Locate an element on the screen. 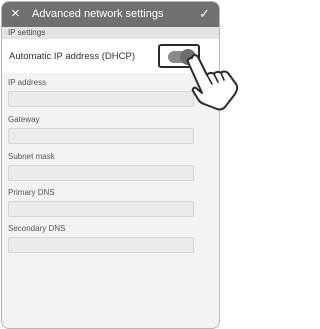 This screenshot has width=320, height=329. ip-address-label: IP address is located at coordinates (27, 82).